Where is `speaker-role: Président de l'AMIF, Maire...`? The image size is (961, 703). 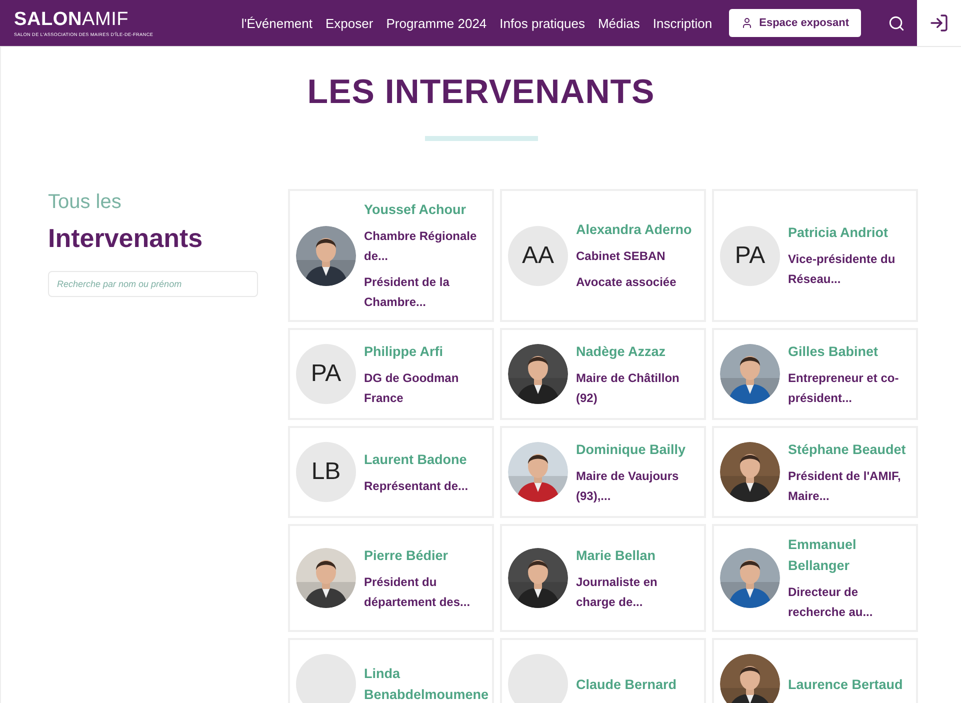
speaker-role: Président de l'AMIF, Maire... is located at coordinates (845, 486).